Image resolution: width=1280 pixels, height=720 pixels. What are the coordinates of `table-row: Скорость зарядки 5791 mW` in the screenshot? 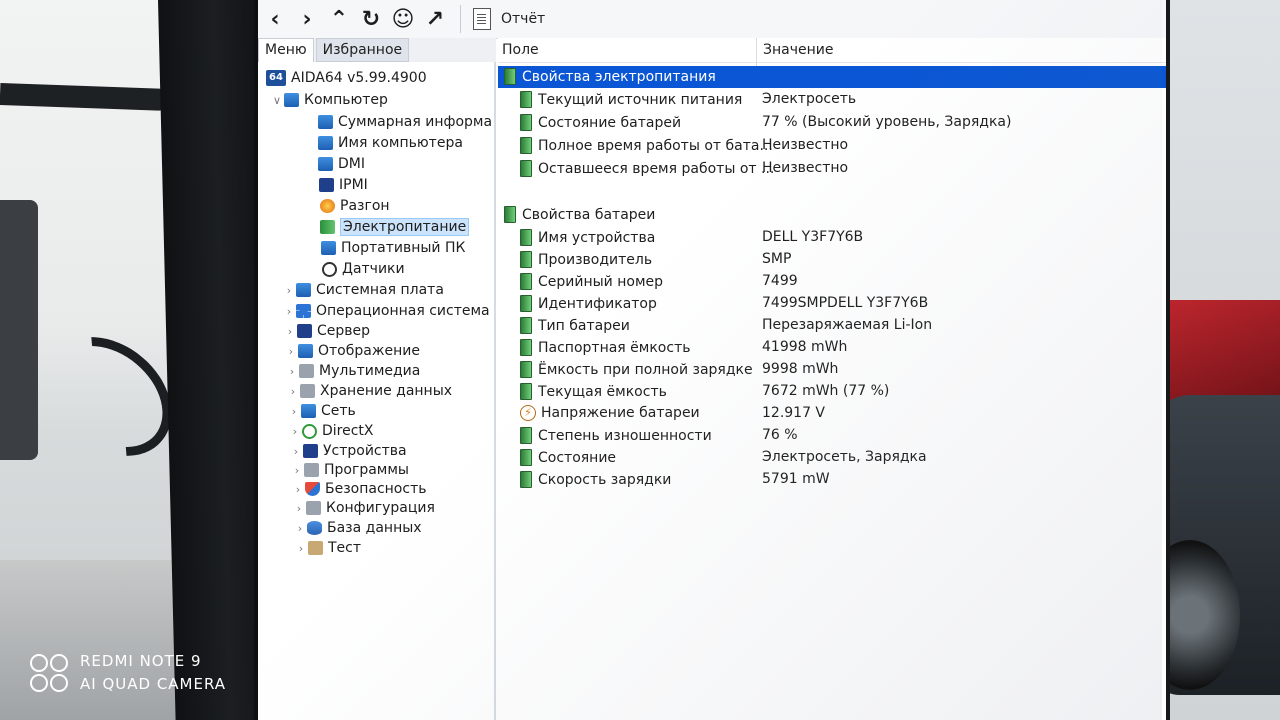 It's located at (832, 480).